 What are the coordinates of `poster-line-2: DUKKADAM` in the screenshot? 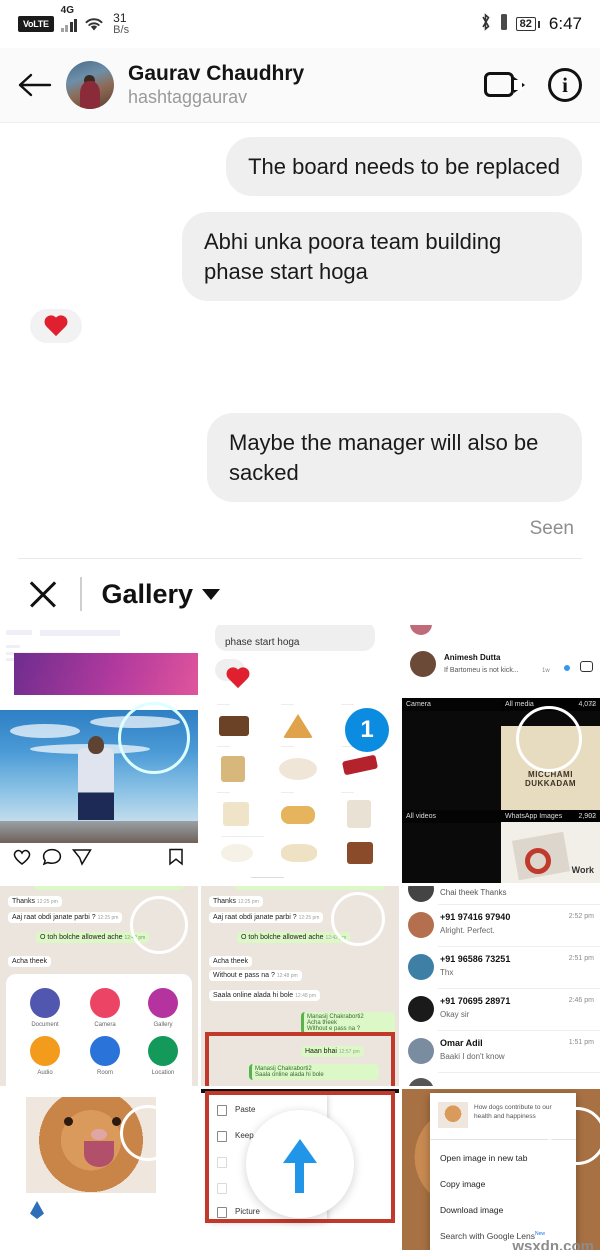 It's located at (550, 783).